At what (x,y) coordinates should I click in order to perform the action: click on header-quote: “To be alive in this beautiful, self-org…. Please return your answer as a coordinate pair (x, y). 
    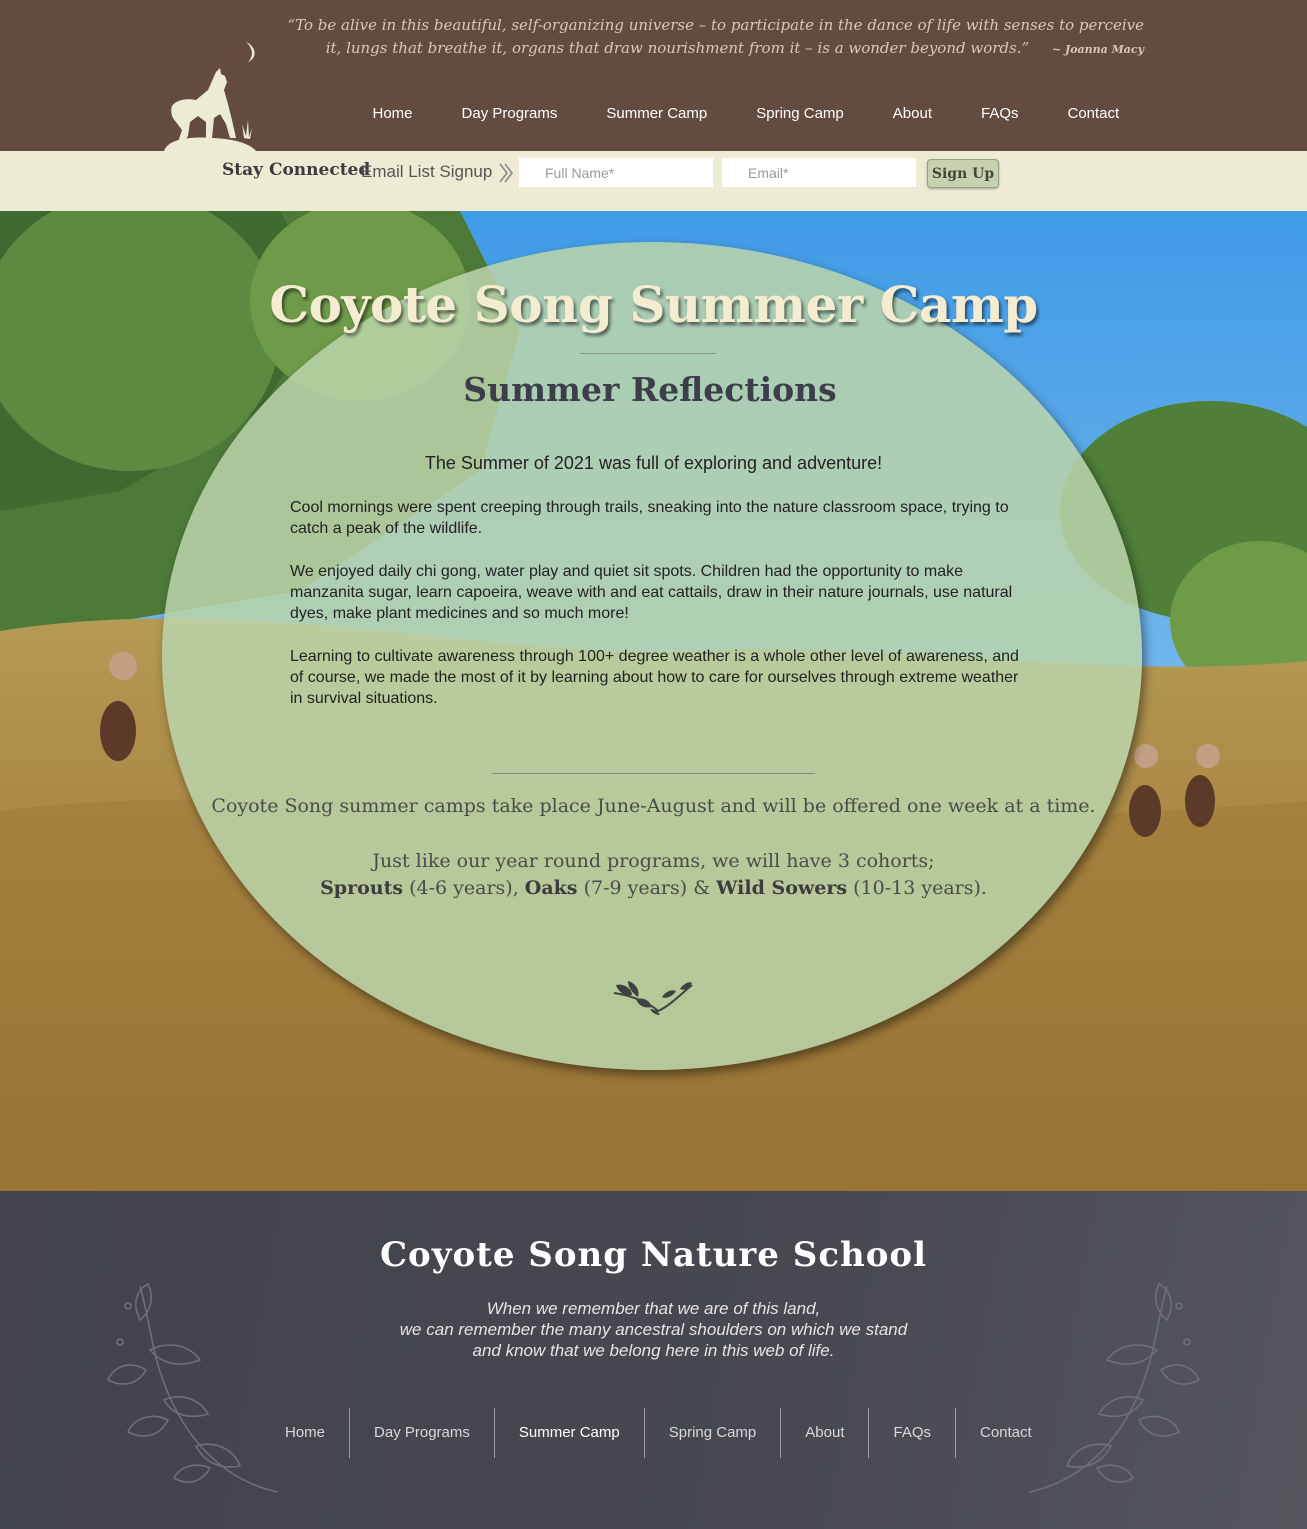
    Looking at the image, I should click on (707, 37).